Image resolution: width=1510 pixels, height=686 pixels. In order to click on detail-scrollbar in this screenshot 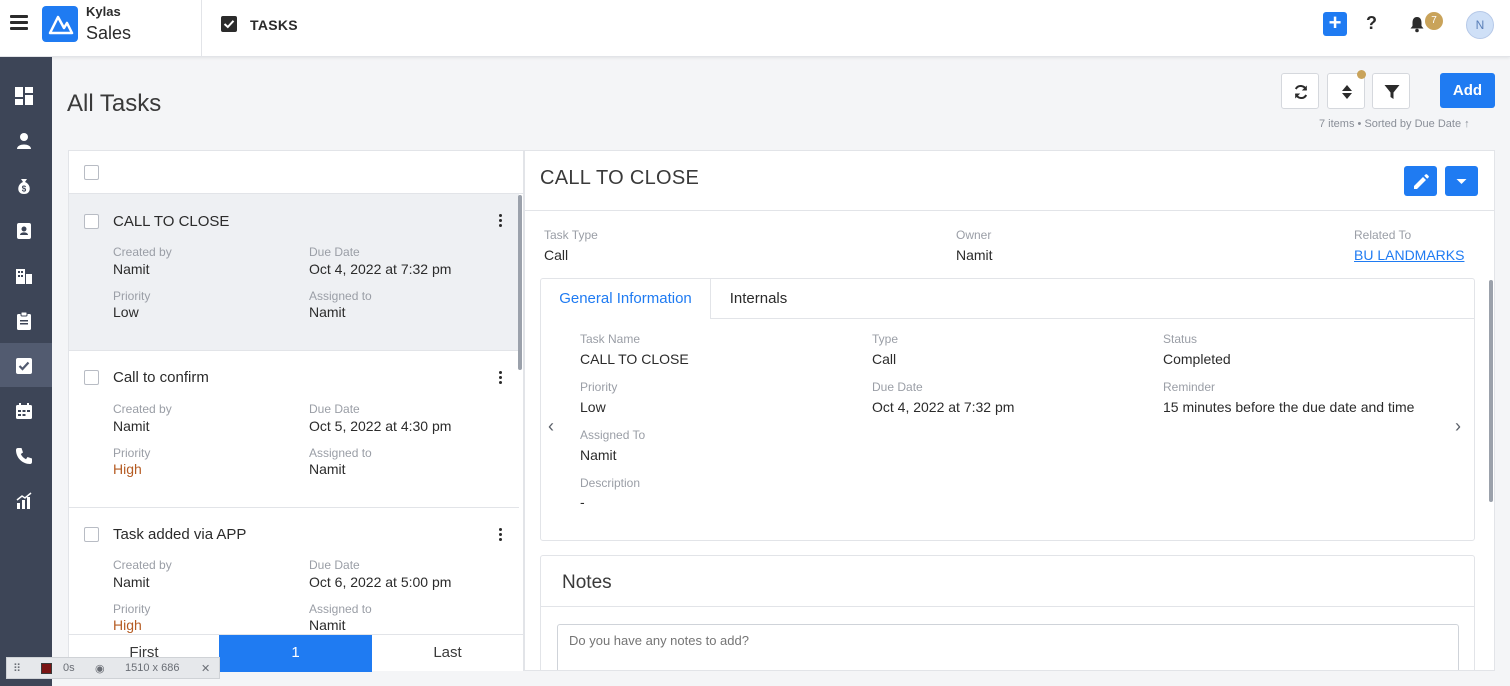, I will do `click(1491, 391)`.